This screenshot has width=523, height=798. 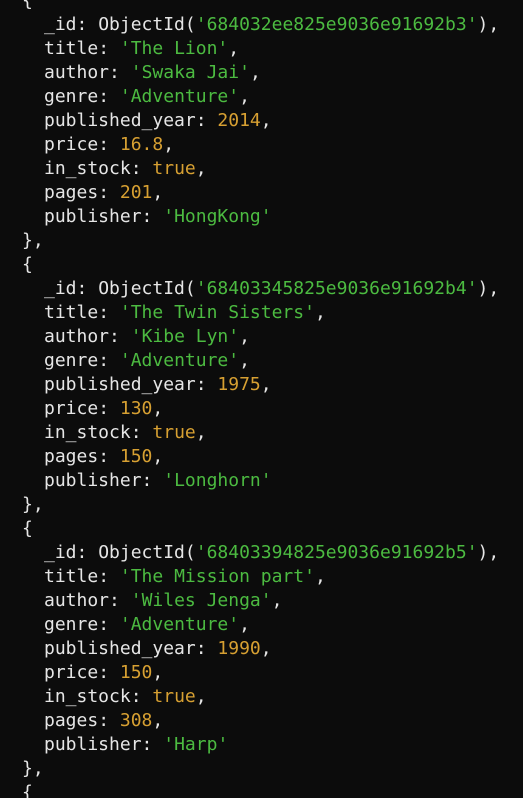 I want to click on field-value-price: 16.8, so click(x=141, y=144).